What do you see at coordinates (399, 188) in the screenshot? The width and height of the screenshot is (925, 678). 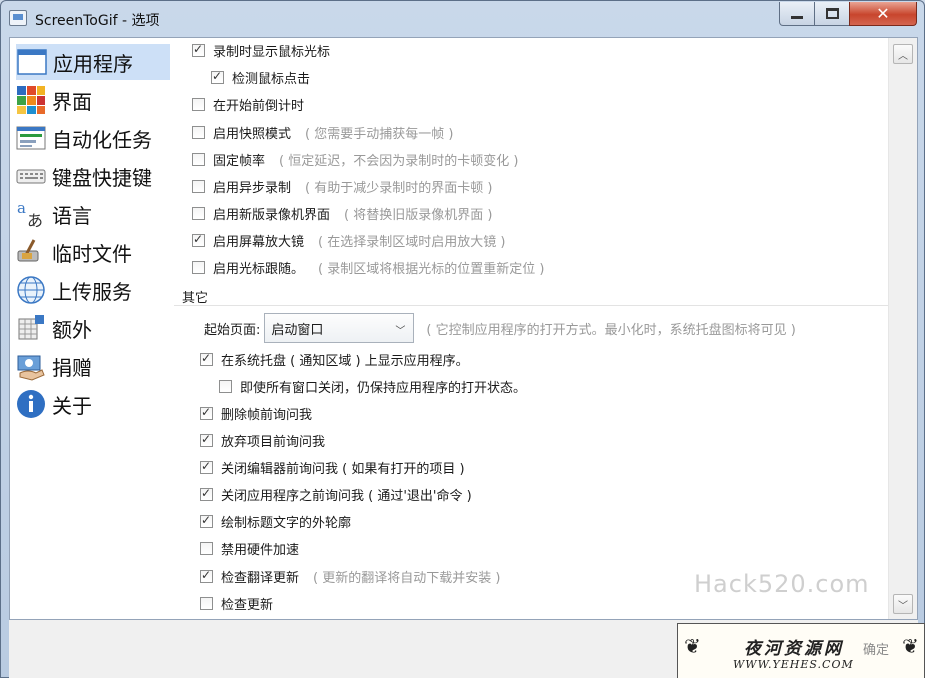 I see `option-note: ( 有助于减少录制时的界面卡顿 )` at bounding box center [399, 188].